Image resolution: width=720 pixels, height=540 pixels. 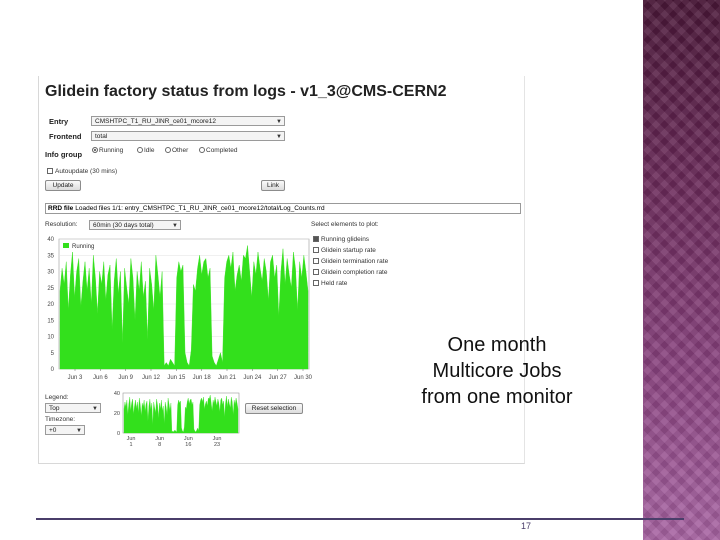 I want to click on y-tick-label: 30, so click(x=50, y=273).